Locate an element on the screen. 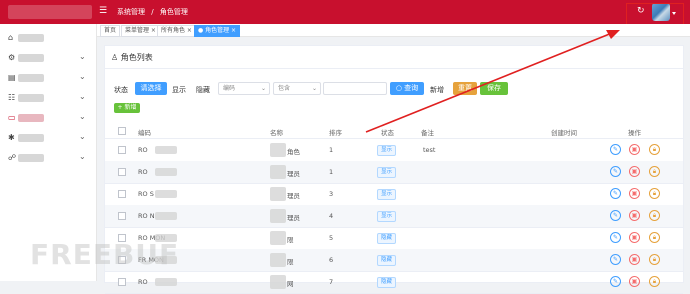 The height and width of the screenshot is (294, 690). tab-role-manage: ● 角色管理 × is located at coordinates (217, 31).